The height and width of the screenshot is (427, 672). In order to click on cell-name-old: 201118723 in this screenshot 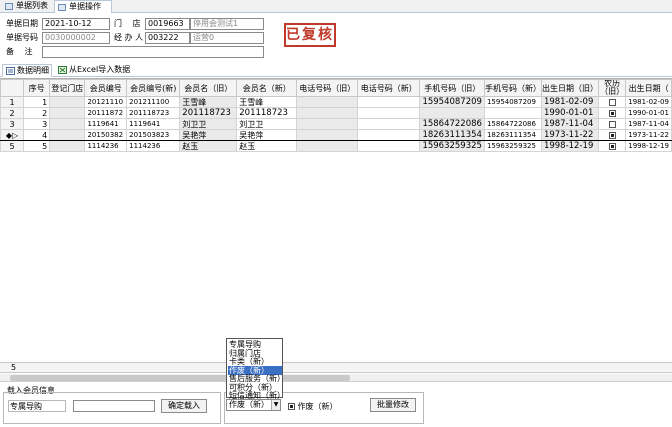, I will do `click(208, 113)`.